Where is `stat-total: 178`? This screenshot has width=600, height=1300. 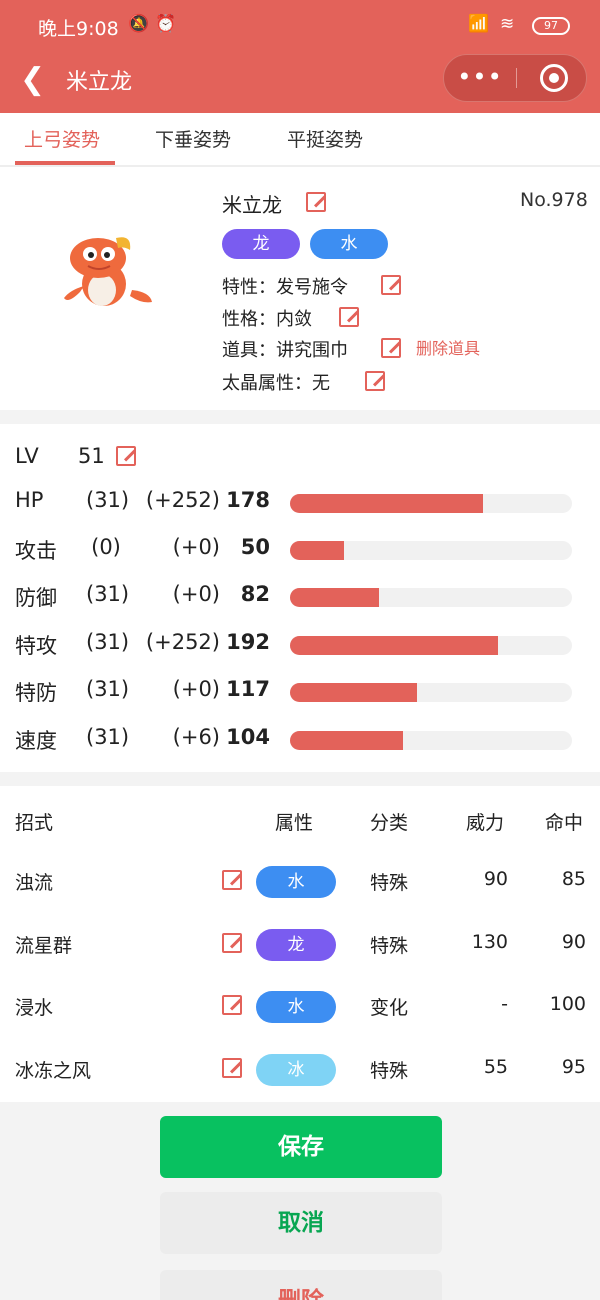
stat-total: 178 is located at coordinates (248, 500).